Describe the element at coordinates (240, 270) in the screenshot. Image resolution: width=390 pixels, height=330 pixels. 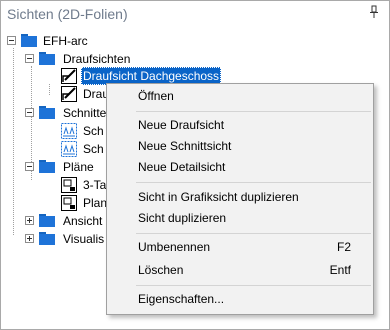
I see `menu-item-delete: Löschen Entf` at that location.